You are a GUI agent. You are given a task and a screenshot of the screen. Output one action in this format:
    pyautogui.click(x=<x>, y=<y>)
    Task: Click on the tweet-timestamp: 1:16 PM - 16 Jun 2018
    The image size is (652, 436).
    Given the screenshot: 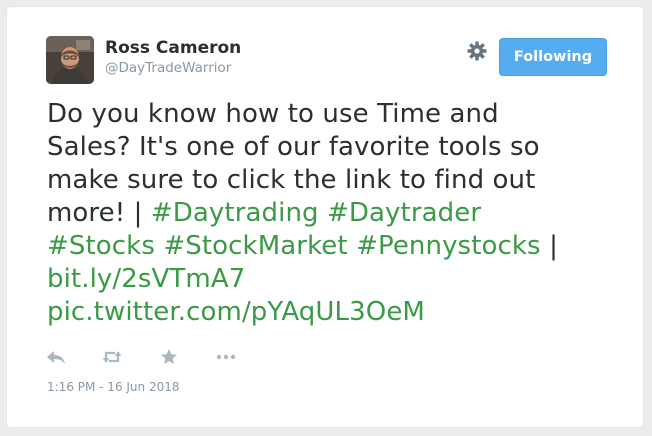 What is the action you would take?
    pyautogui.click(x=113, y=387)
    